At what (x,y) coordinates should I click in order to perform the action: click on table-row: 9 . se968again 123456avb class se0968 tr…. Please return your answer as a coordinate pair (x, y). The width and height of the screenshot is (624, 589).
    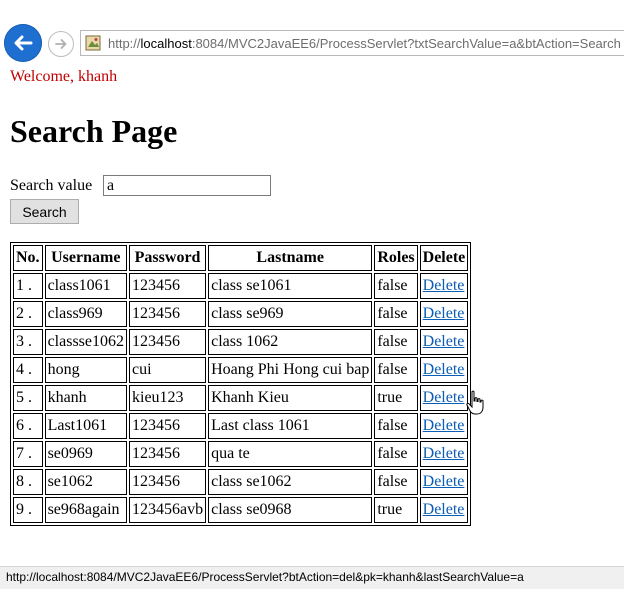
    Looking at the image, I should click on (241, 510).